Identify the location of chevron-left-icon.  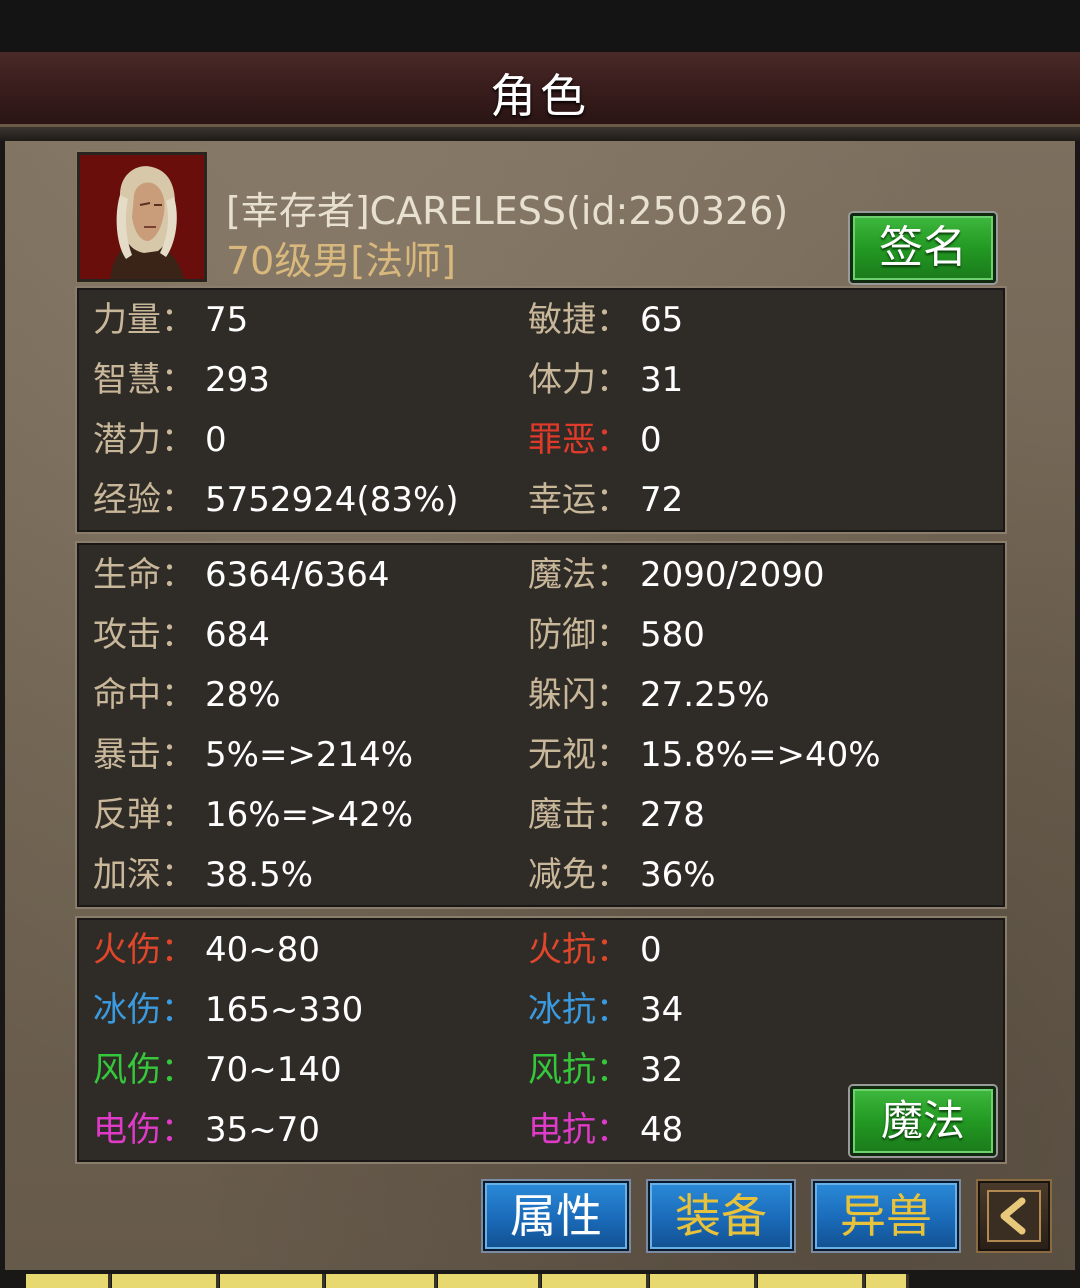
(1014, 1216).